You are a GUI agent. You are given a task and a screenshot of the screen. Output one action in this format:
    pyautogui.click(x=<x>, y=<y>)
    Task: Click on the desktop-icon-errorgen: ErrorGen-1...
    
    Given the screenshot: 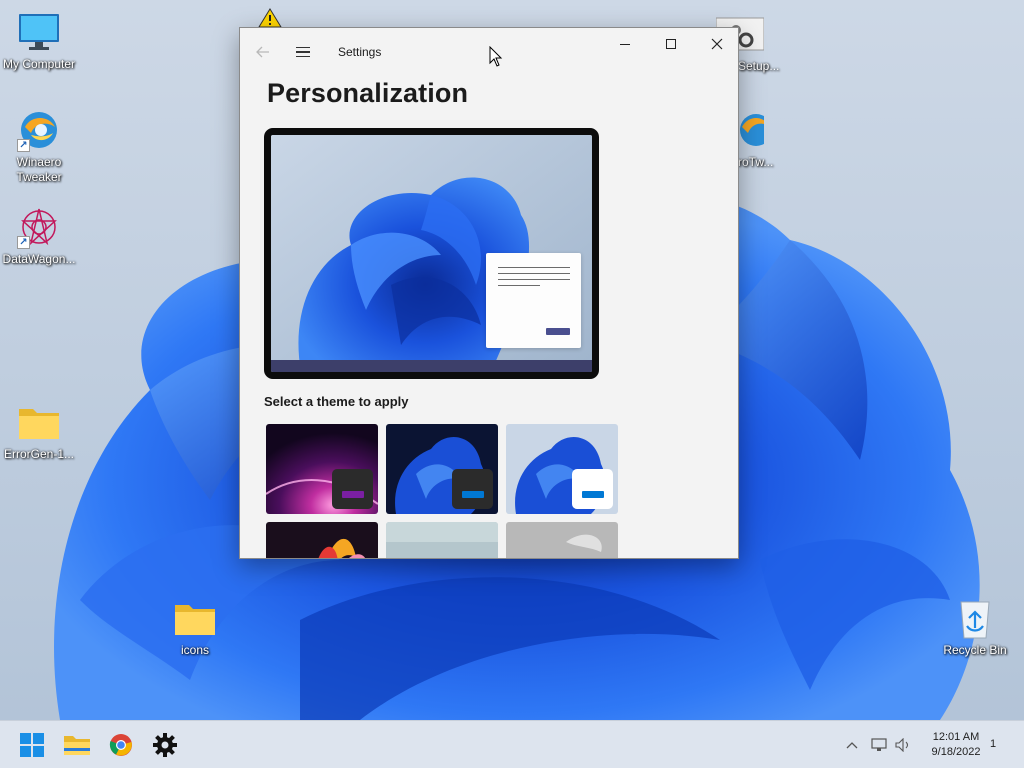 What is the action you would take?
    pyautogui.click(x=39, y=431)
    